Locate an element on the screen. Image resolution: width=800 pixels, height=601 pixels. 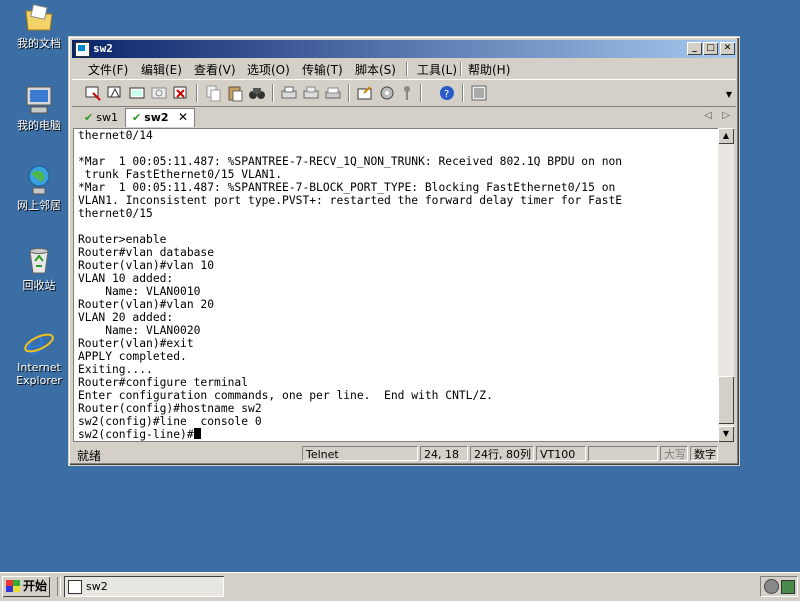
menu-transfer: 传输(T) is located at coordinates (322, 69).